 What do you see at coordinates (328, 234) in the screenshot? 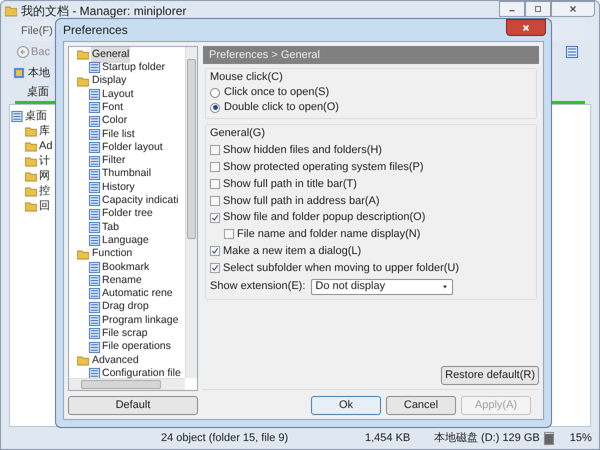
I see `checkbox-label: File name and folder name display(N)` at bounding box center [328, 234].